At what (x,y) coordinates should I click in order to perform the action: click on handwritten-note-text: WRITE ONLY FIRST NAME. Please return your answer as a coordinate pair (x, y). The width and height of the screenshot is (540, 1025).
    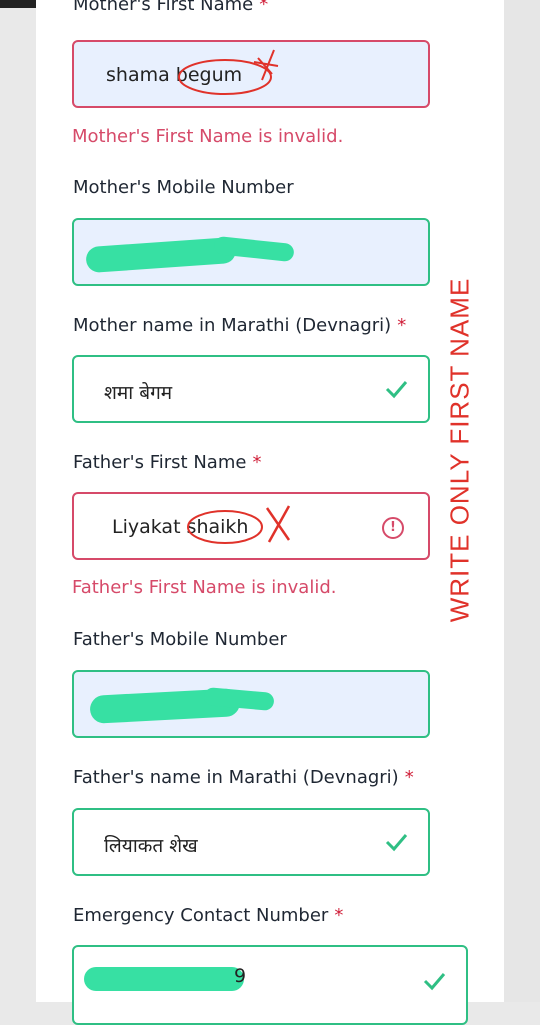
    Looking at the image, I should click on (459, 450).